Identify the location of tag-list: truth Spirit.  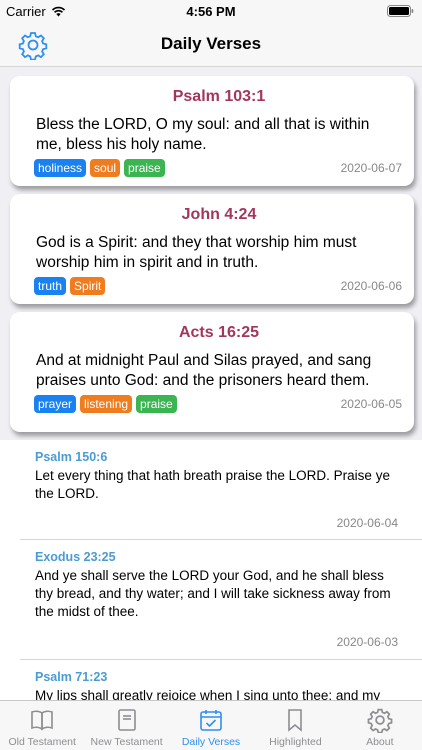
(70, 286).